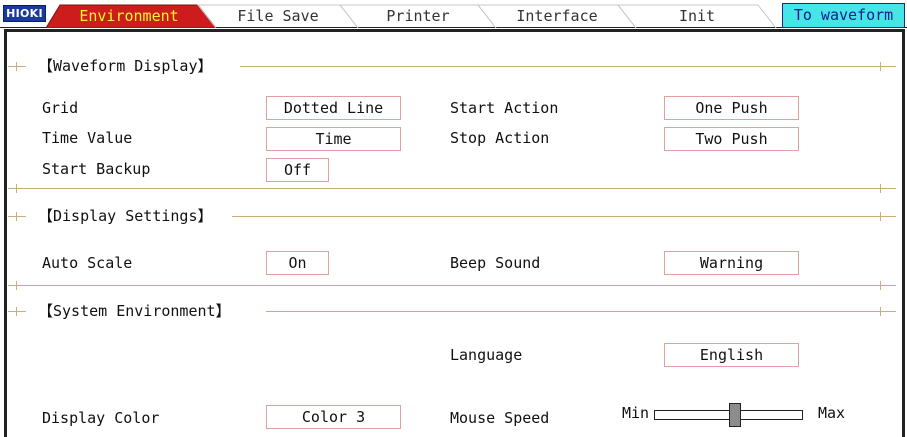  Describe the element at coordinates (125, 215) in the screenshot. I see `section-title-display-settings: 【Display Settings】` at that location.